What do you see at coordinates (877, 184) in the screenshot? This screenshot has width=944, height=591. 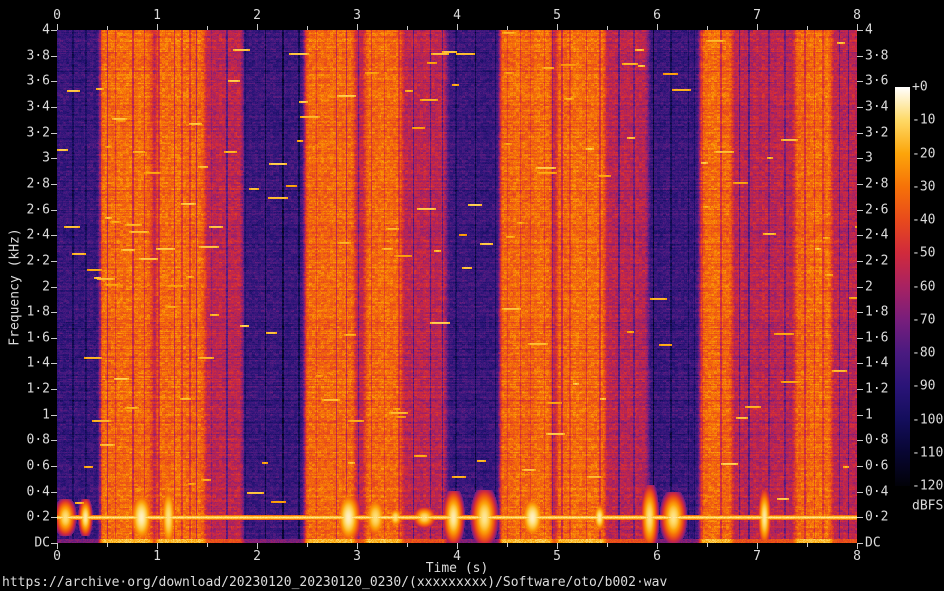 I see `freq-tick-label-right: 2·8` at bounding box center [877, 184].